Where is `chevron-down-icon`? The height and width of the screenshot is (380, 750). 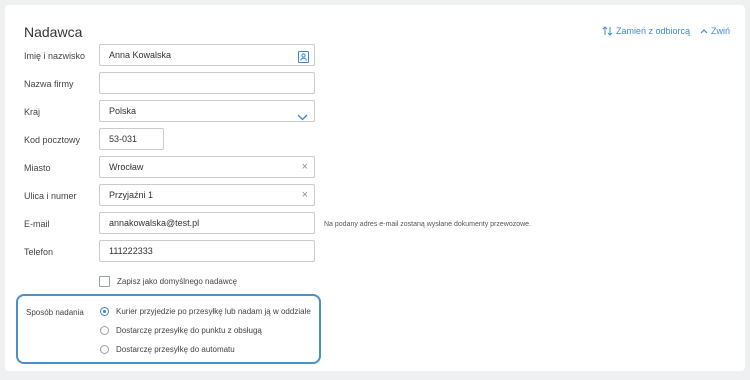
chevron-down-icon is located at coordinates (302, 118).